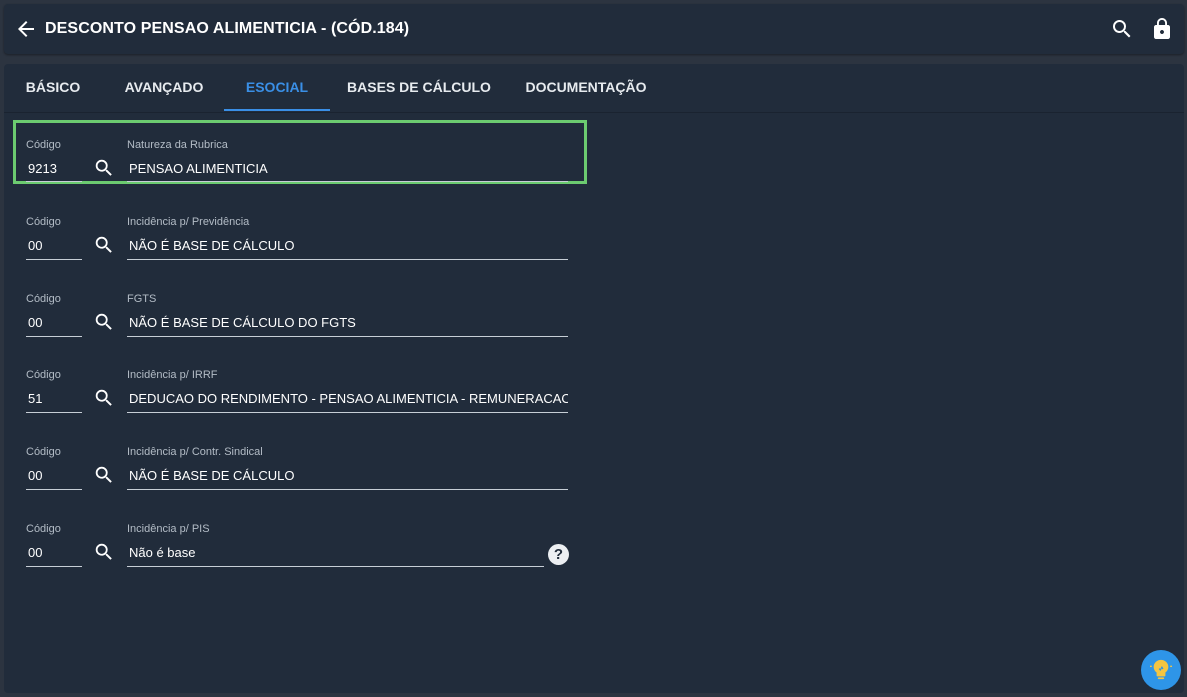 The width and height of the screenshot is (1187, 697). I want to click on desc-input: PENSAO ALIMENTICIA, so click(348, 168).